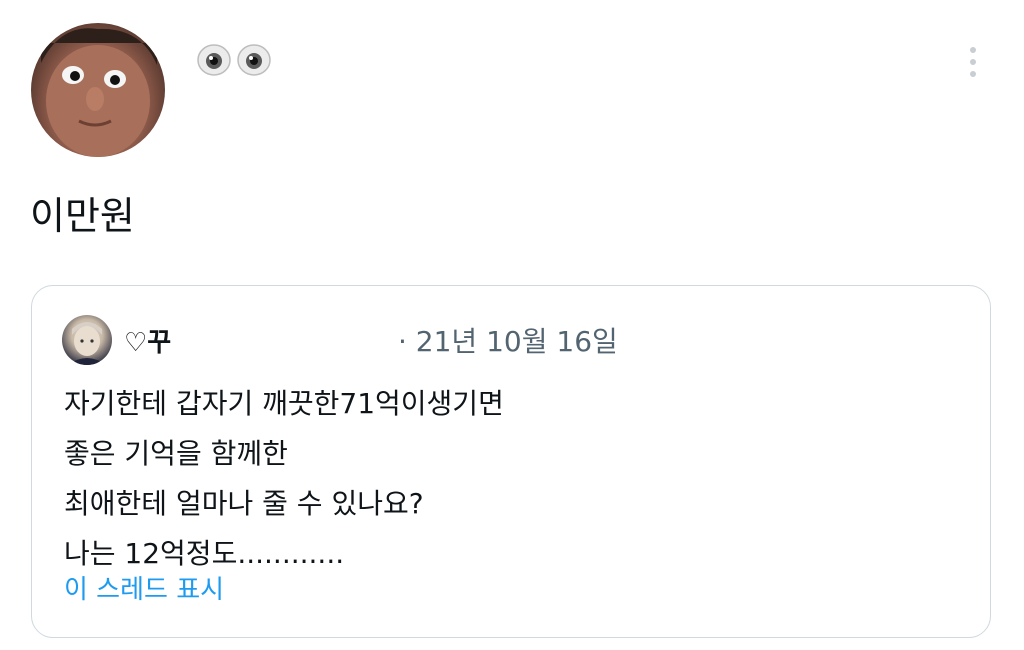 The height and width of the screenshot is (650, 1024). Describe the element at coordinates (508, 340) in the screenshot. I see `quoted-tweet-date: · 21년 10월 16일` at that location.